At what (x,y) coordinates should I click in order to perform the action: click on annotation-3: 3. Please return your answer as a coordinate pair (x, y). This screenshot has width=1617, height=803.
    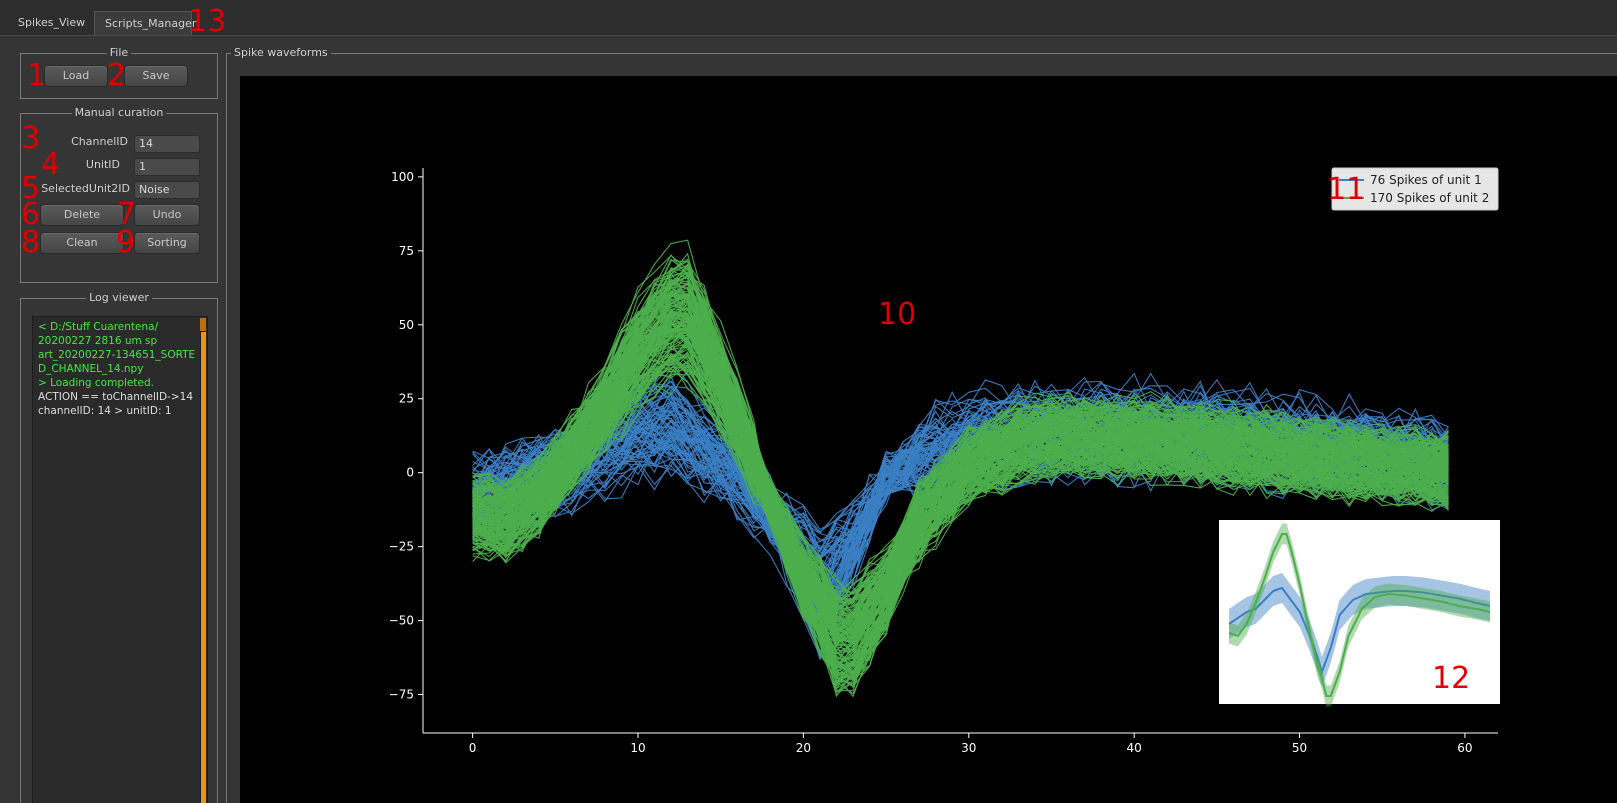
    Looking at the image, I should click on (31, 138).